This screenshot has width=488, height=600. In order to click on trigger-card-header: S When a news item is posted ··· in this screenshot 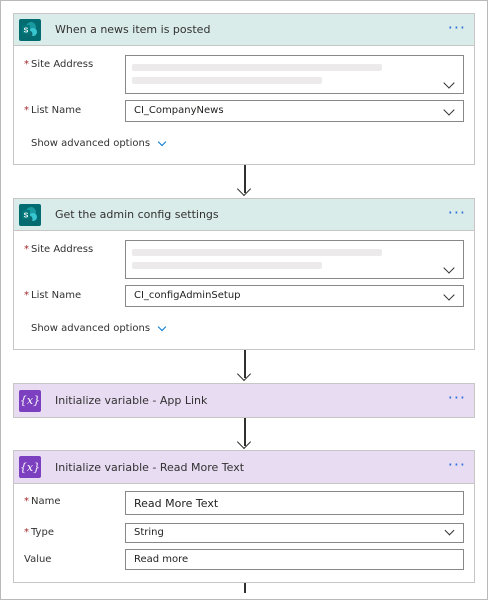, I will do `click(244, 30)`.